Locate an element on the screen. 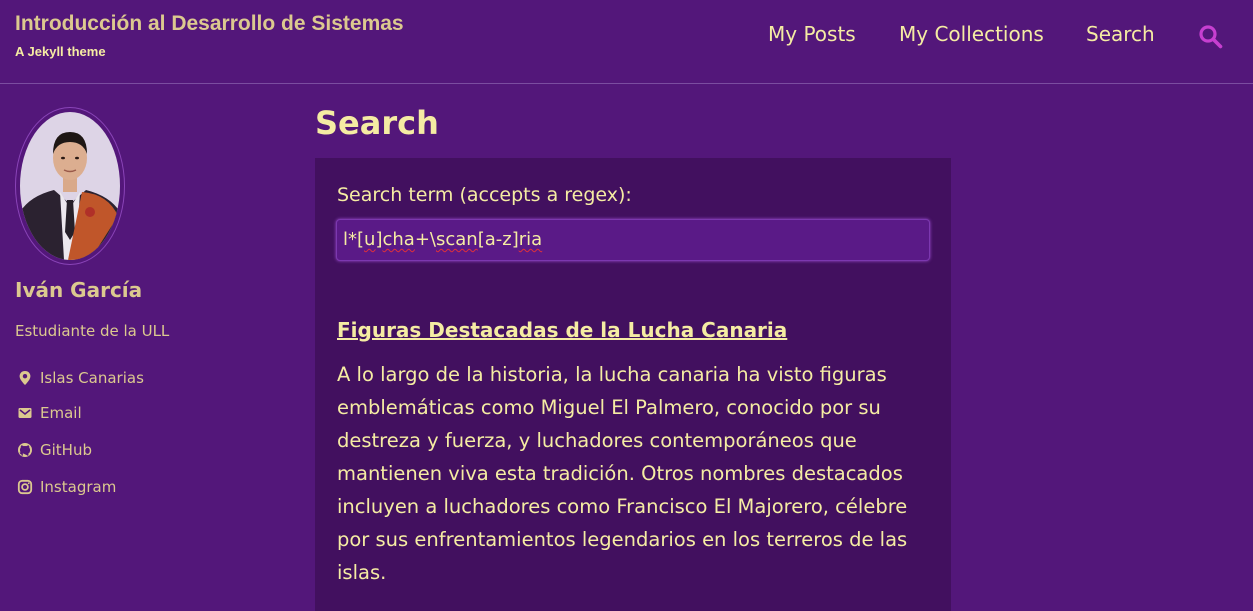  search-value-part: scan is located at coordinates (456, 239).